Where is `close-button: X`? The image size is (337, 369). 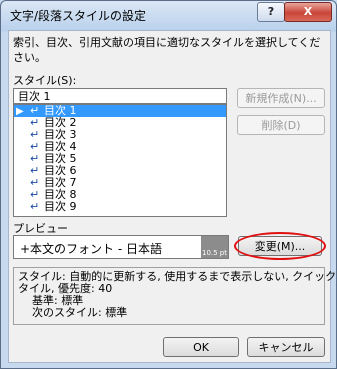 close-button: X is located at coordinates (308, 12).